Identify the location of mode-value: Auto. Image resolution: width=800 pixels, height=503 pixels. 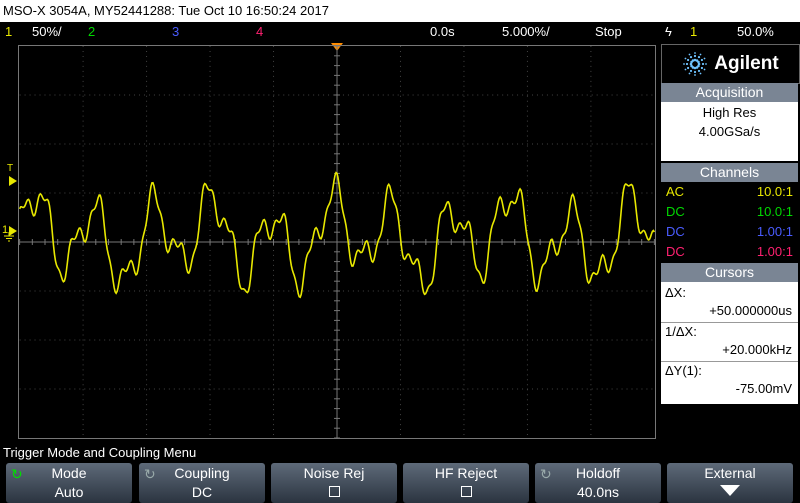
(69, 492).